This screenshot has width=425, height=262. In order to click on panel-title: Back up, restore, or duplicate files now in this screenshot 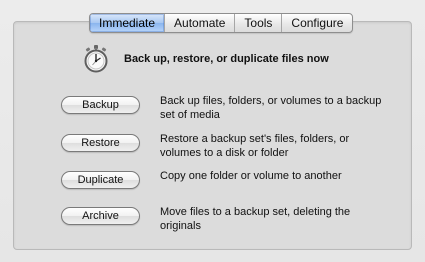, I will do `click(226, 59)`.